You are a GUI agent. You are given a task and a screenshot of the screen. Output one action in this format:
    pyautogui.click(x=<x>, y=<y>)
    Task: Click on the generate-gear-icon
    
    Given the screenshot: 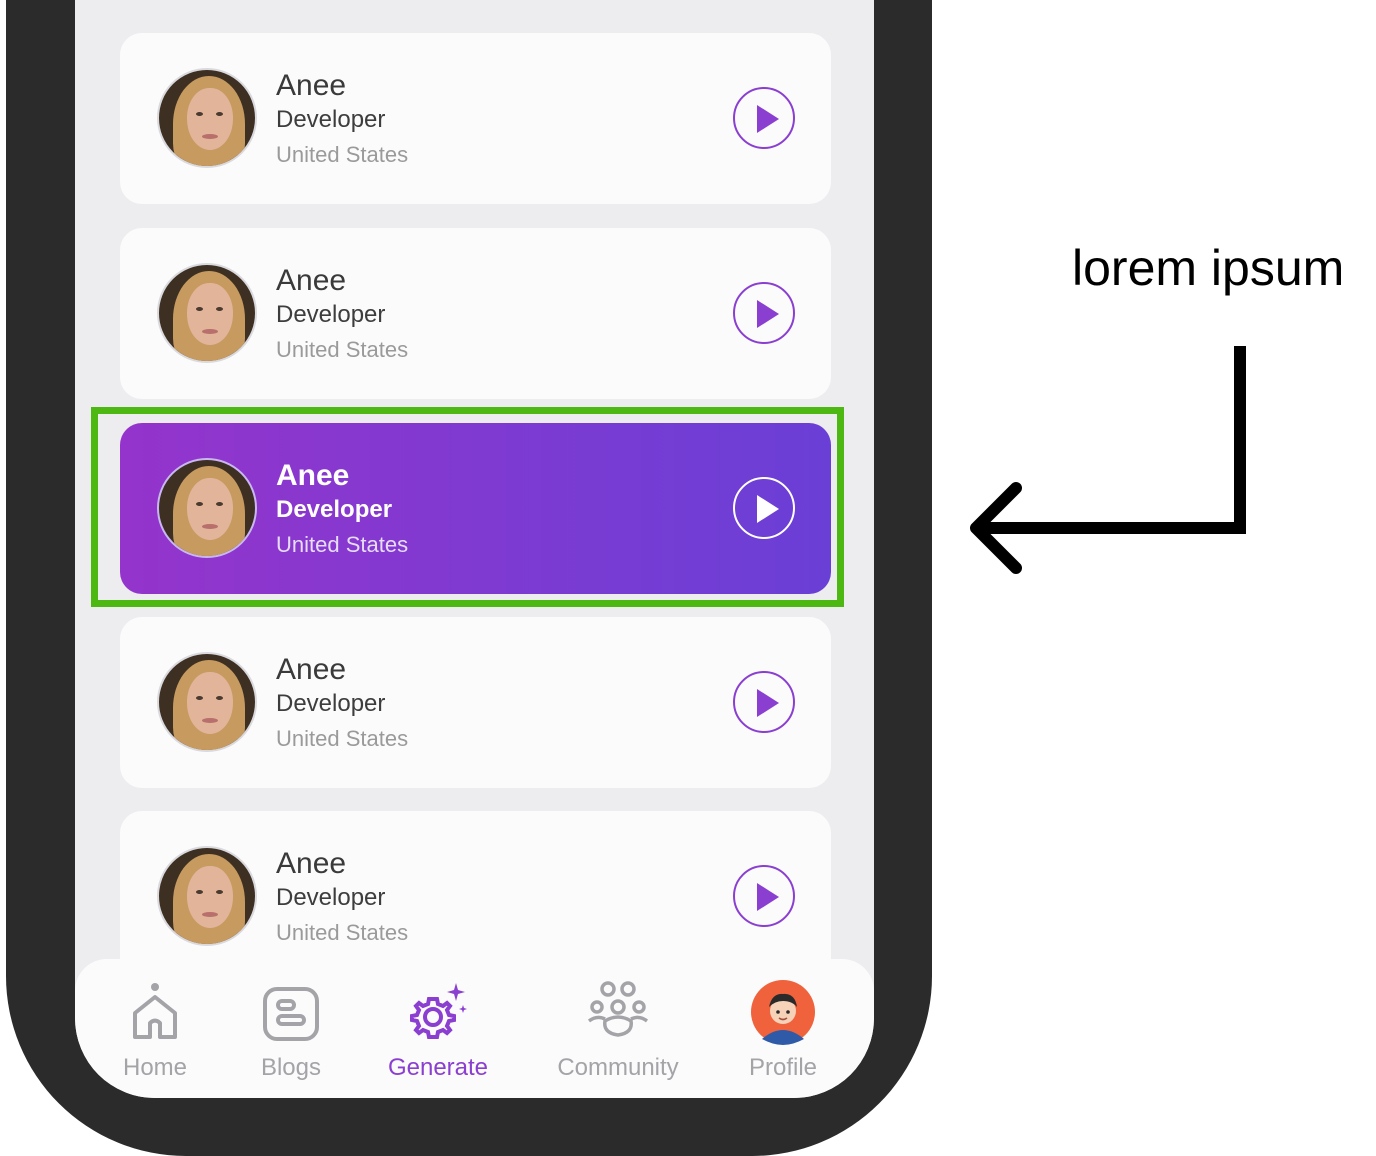 What is the action you would take?
    pyautogui.click(x=438, y=1012)
    